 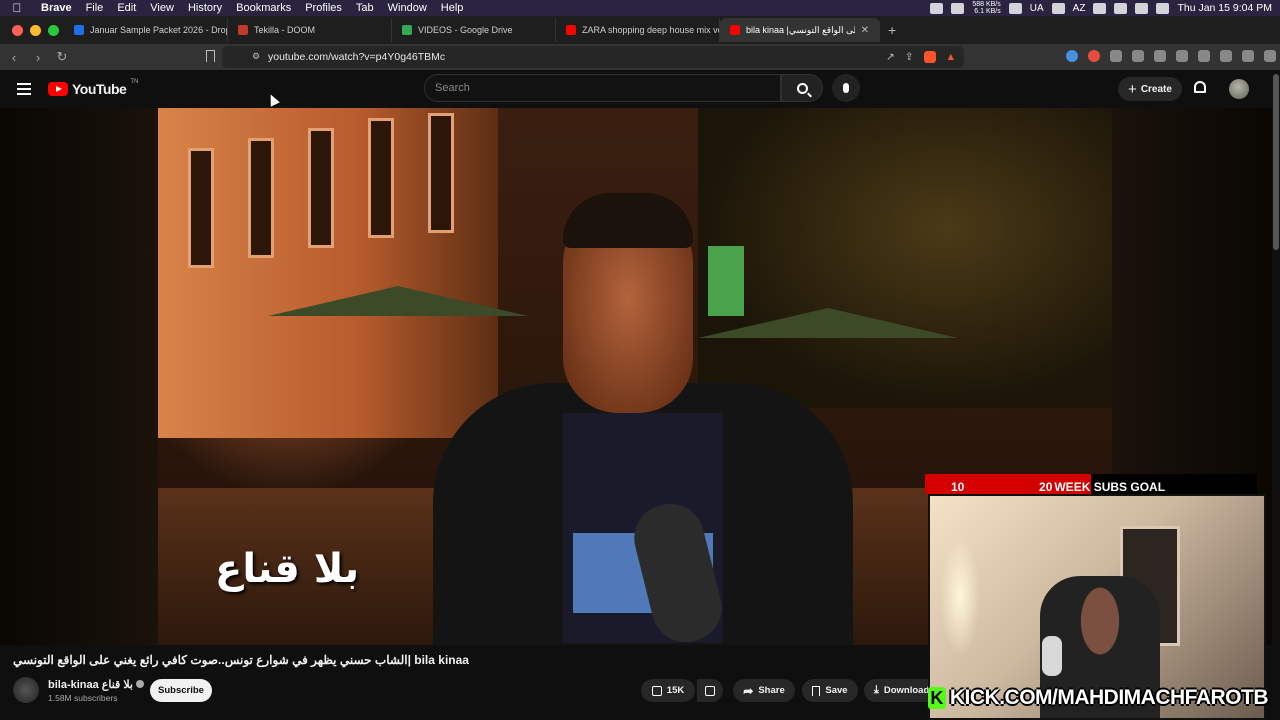 What do you see at coordinates (892, 30) in the screenshot?
I see `new-tab-icon: +` at bounding box center [892, 30].